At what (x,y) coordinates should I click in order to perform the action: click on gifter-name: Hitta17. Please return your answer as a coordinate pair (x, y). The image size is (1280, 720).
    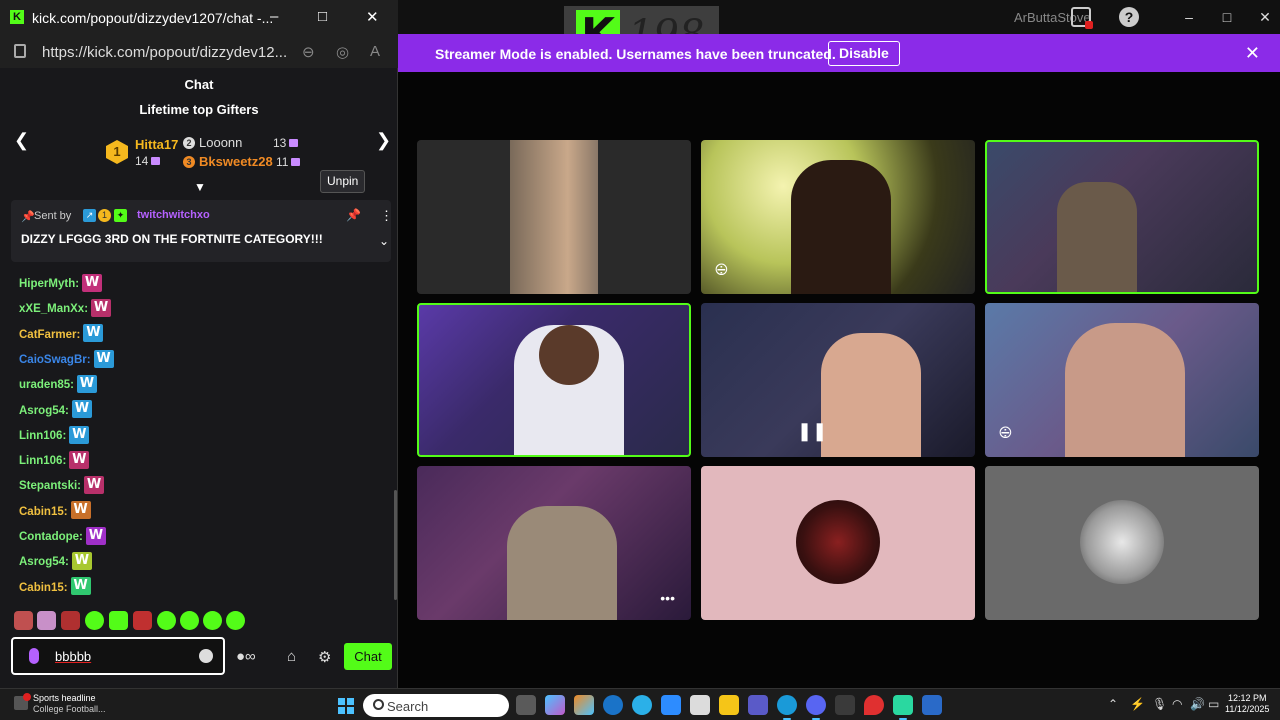
    Looking at the image, I should click on (156, 144).